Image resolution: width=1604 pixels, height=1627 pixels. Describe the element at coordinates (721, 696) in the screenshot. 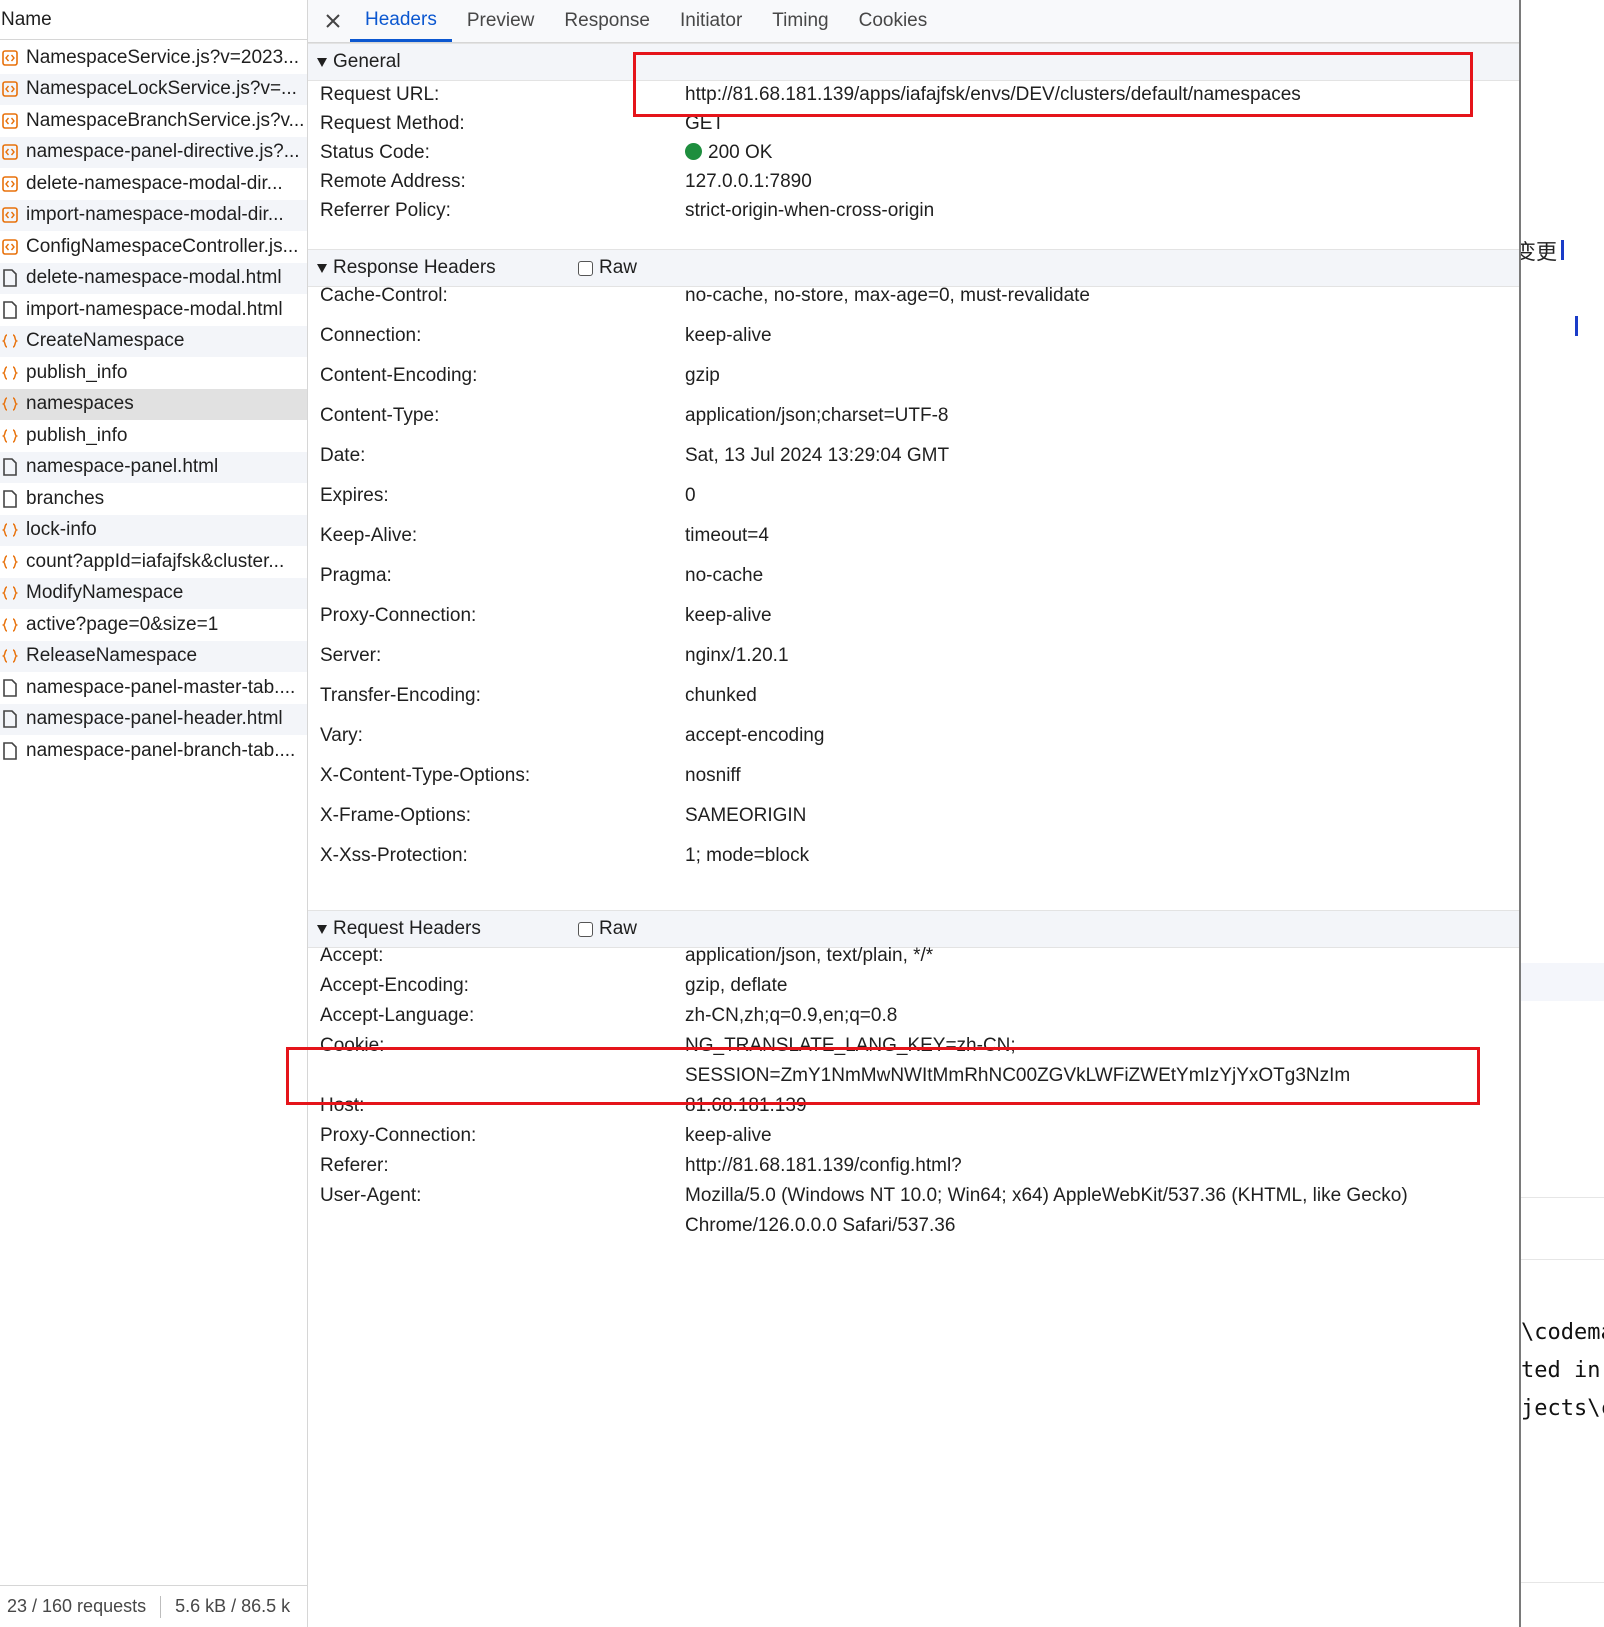

I see `header-value: chunked` at that location.